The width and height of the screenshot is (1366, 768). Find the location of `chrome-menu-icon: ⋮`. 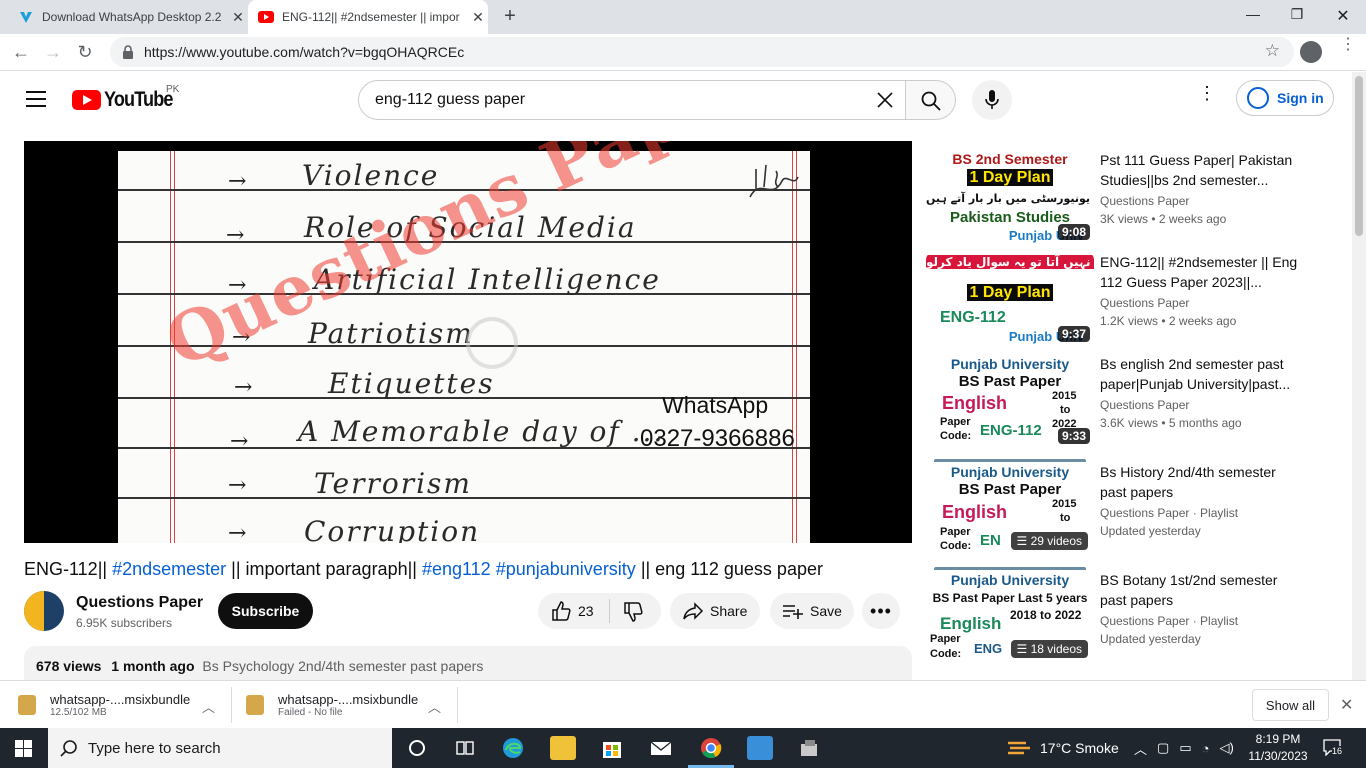

chrome-menu-icon: ⋮ is located at coordinates (1348, 49).